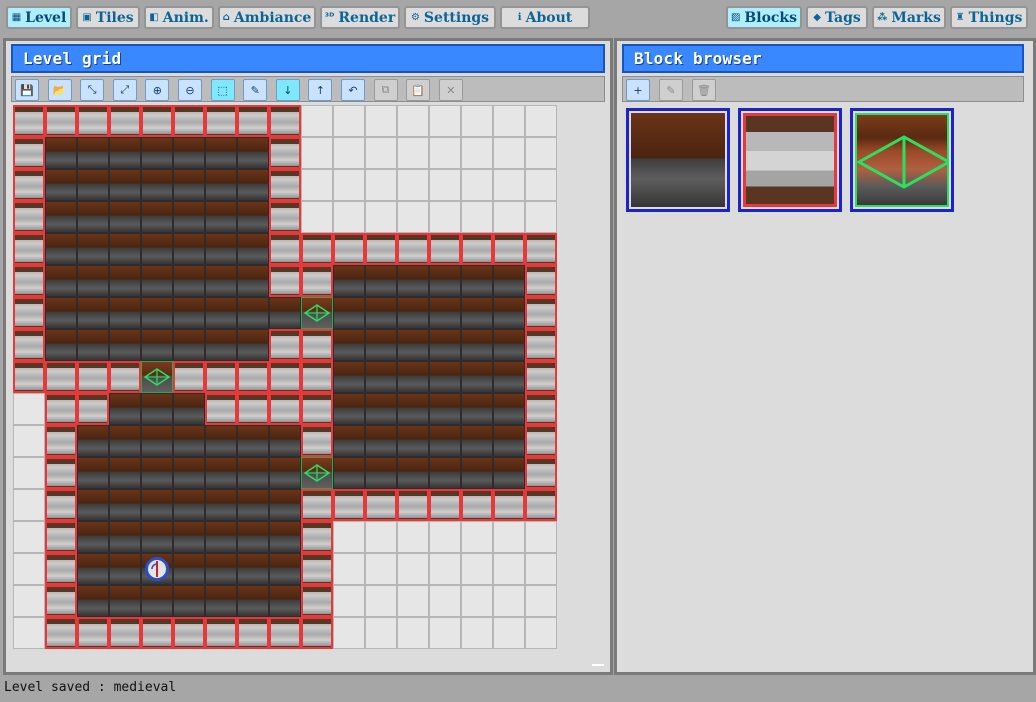  I want to click on menu-render-button: ³ᴰ Render, so click(360, 17).